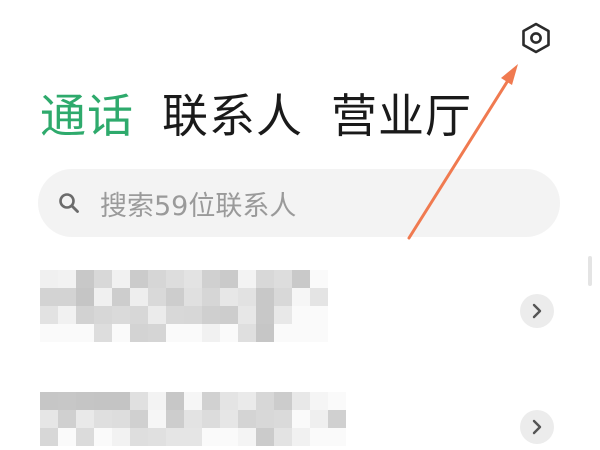 This screenshot has width=600, height=450. I want to click on tab-calls: 通话, so click(87, 116).